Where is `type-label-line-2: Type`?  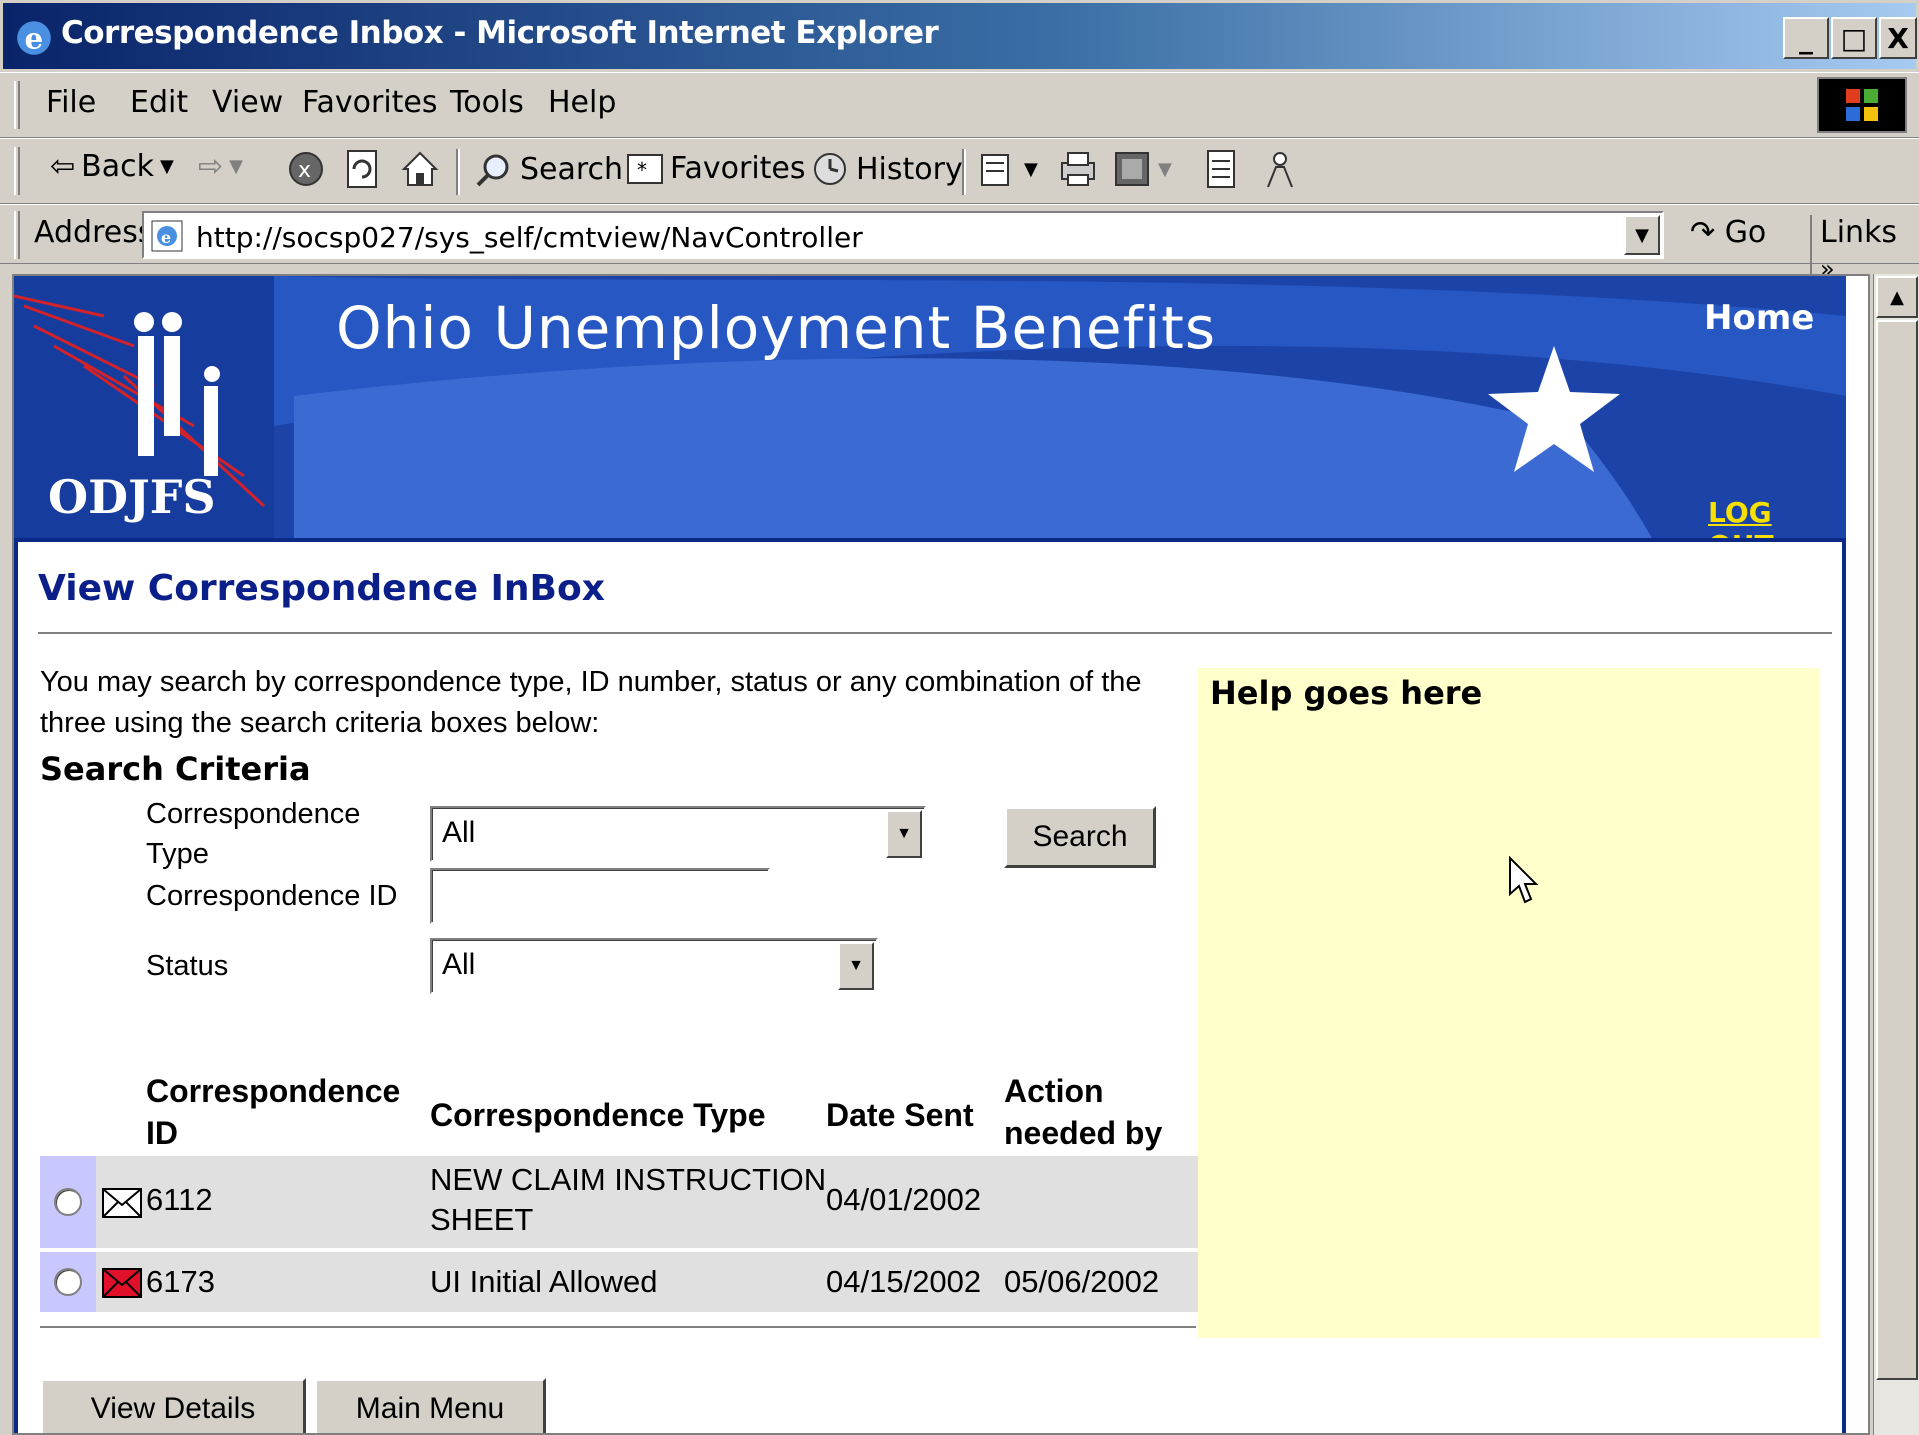
type-label-line-2: Type is located at coordinates (177, 854).